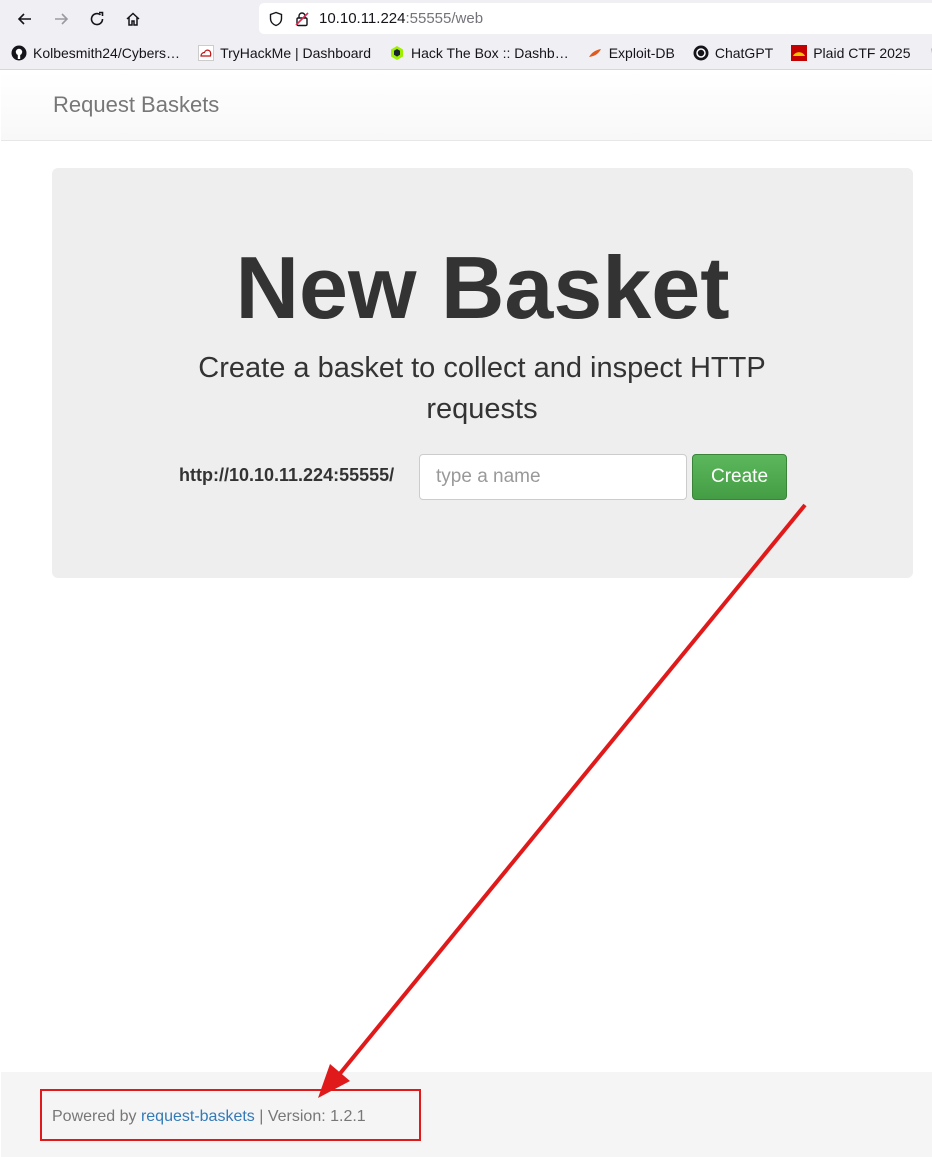 The width and height of the screenshot is (932, 1157). Describe the element at coordinates (444, 18) in the screenshot. I see `url-path: :55555/web` at that location.